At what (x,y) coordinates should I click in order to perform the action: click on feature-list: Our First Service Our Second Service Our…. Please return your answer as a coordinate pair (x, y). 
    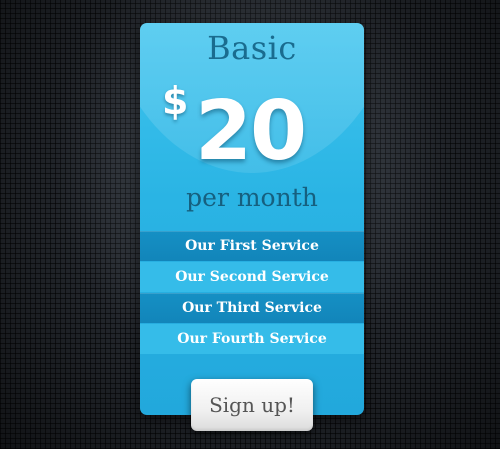
    Looking at the image, I should click on (252, 293).